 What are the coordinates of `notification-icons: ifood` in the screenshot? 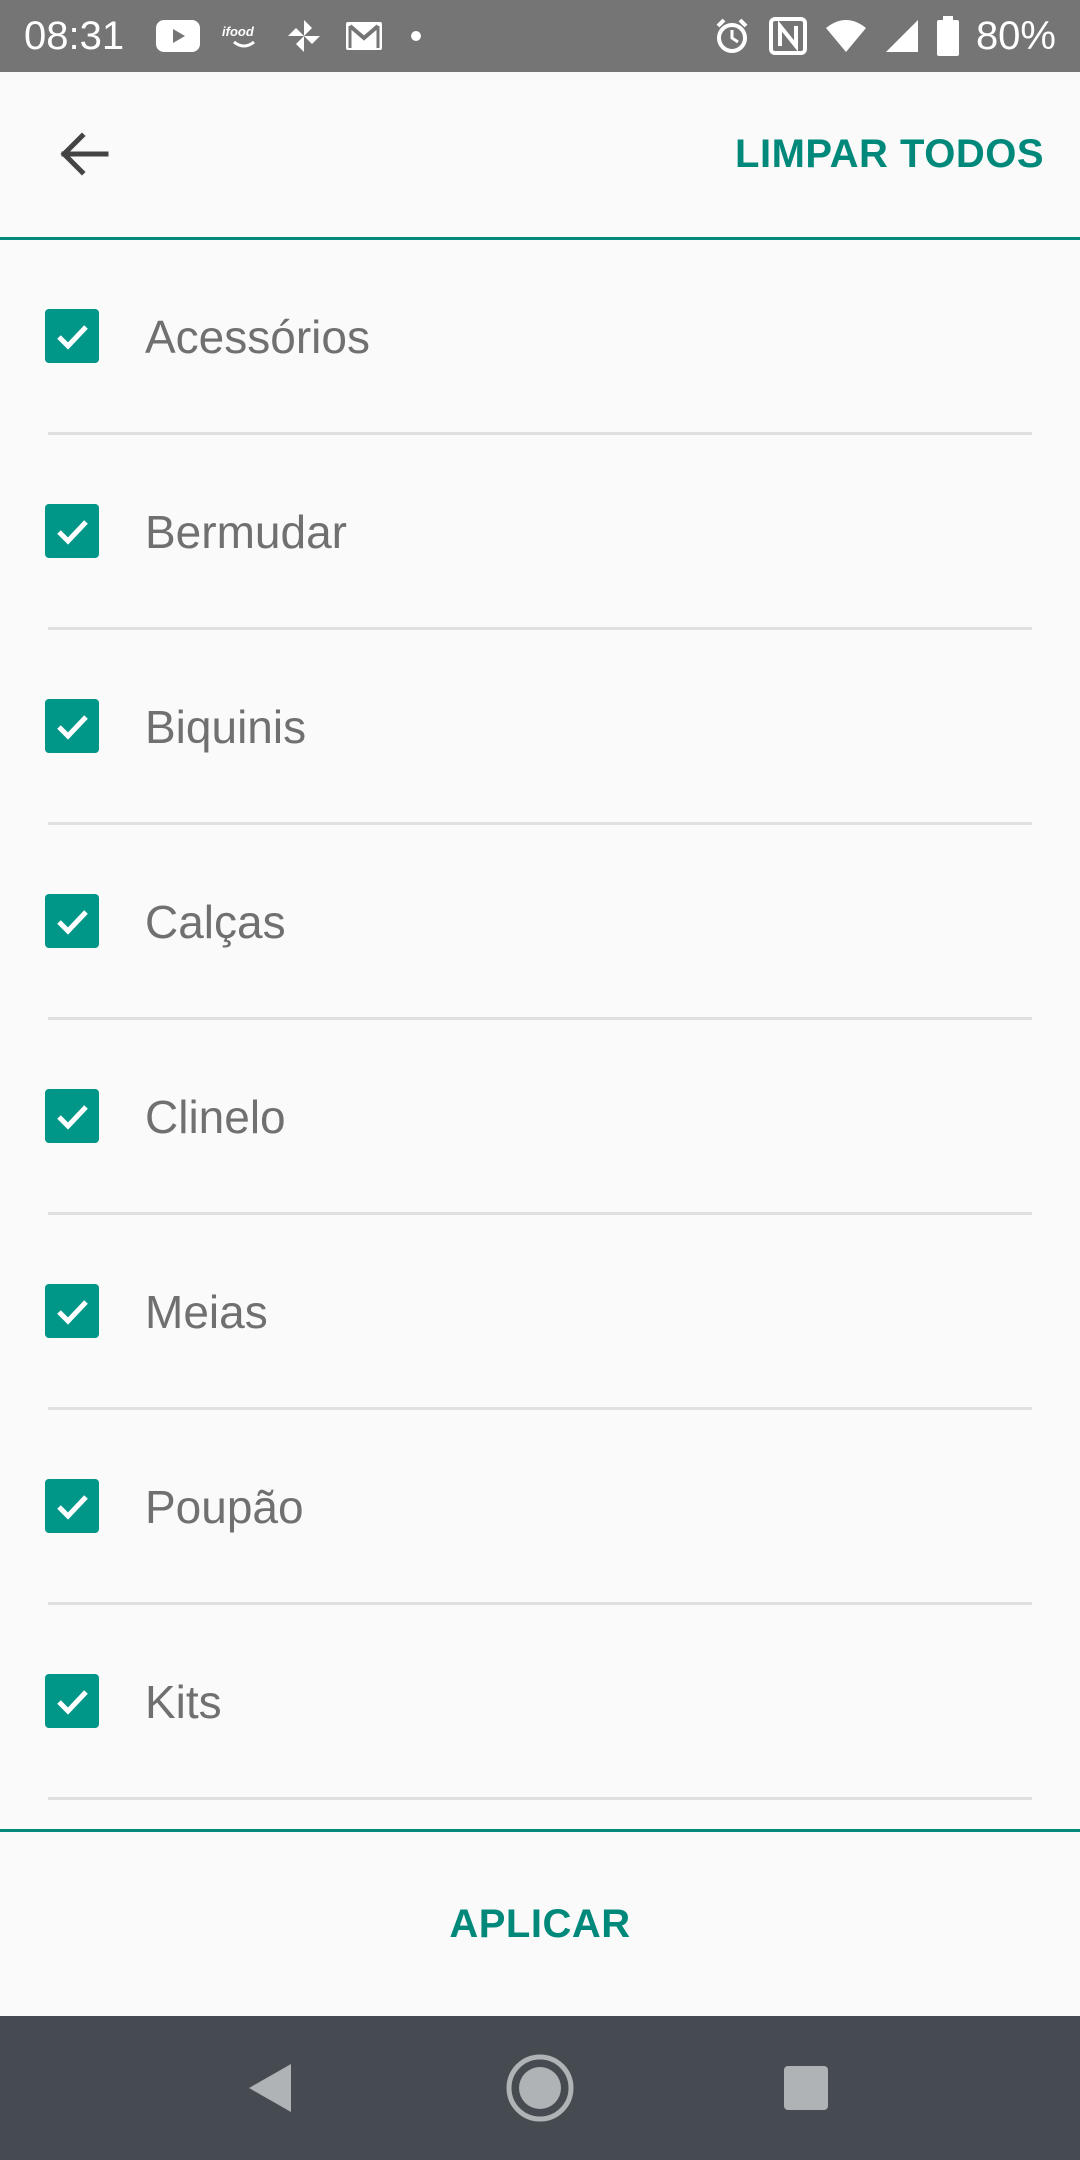 It's located at (292, 36).